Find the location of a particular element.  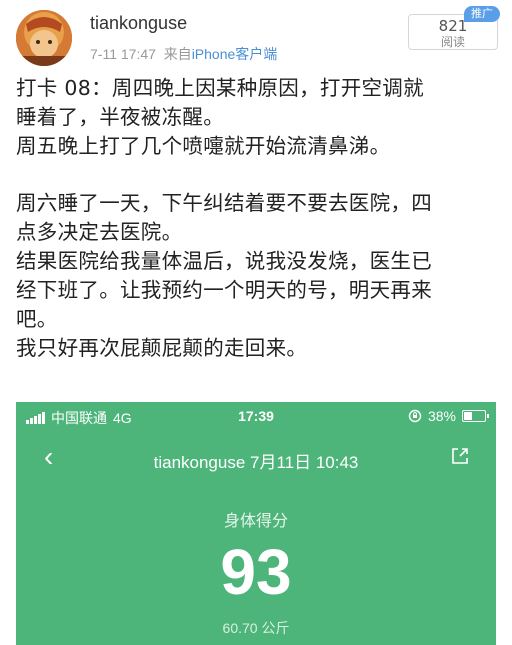

body-score: 93 is located at coordinates (256, 572).